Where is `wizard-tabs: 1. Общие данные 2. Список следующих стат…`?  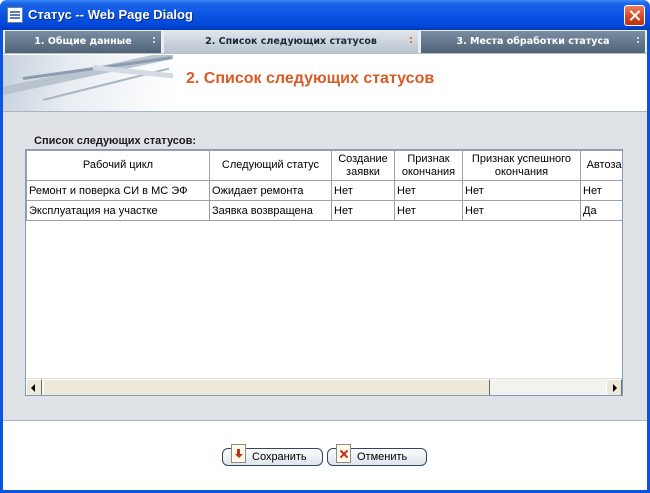 wizard-tabs: 1. Общие данные 2. Список следующих стат… is located at coordinates (325, 42).